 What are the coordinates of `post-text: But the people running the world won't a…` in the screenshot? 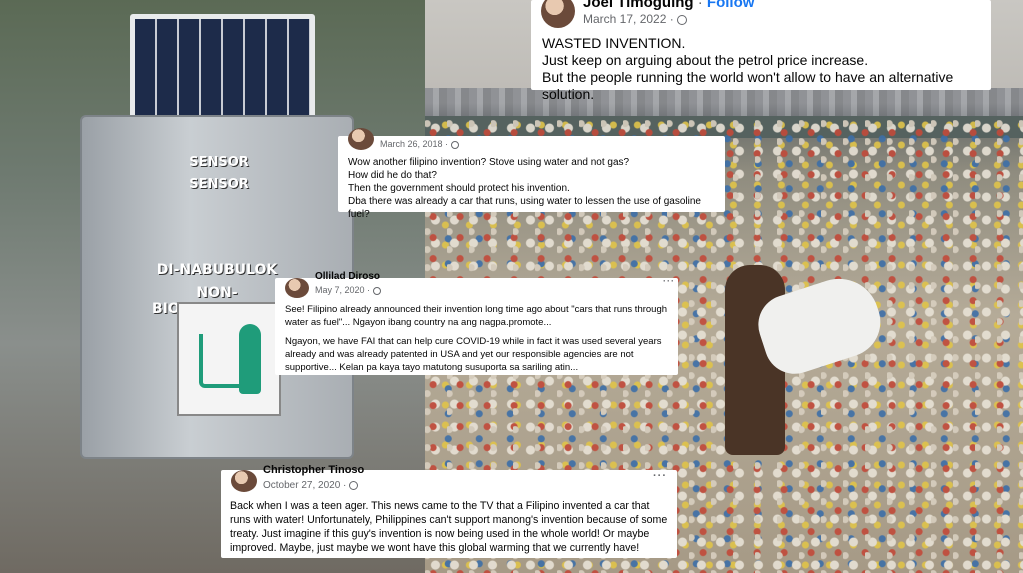 It's located at (748, 85).